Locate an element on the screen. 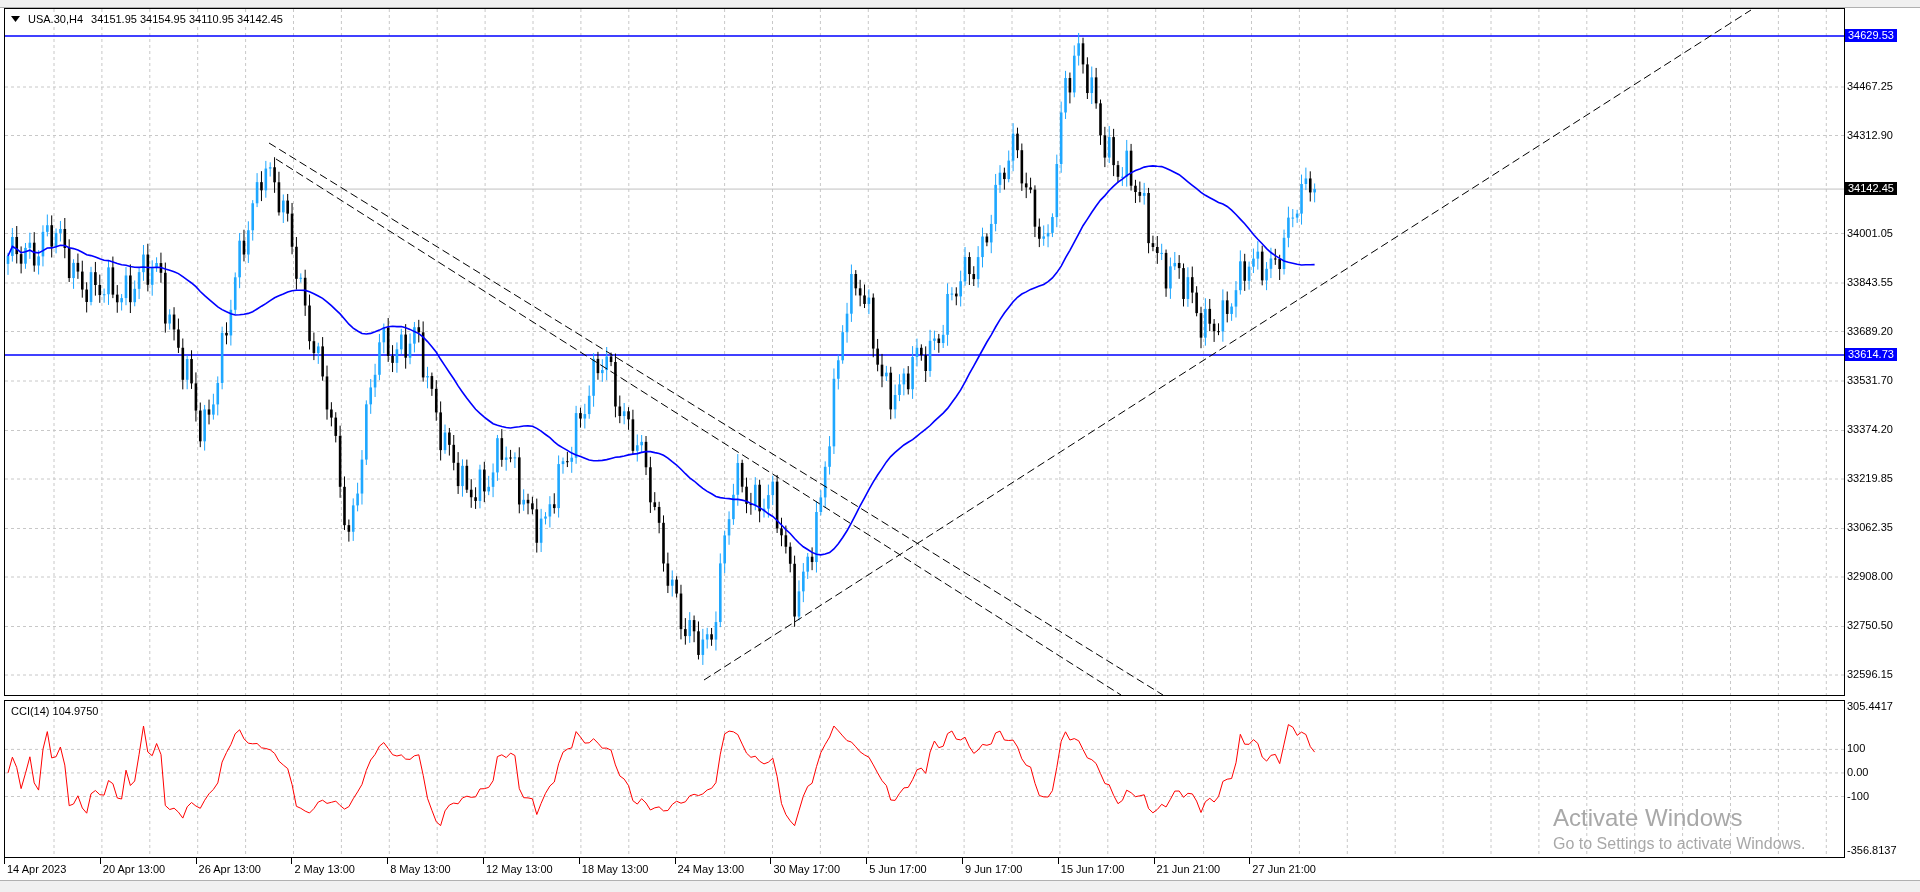  price-tick: 32908.00 is located at coordinates (1870, 576).